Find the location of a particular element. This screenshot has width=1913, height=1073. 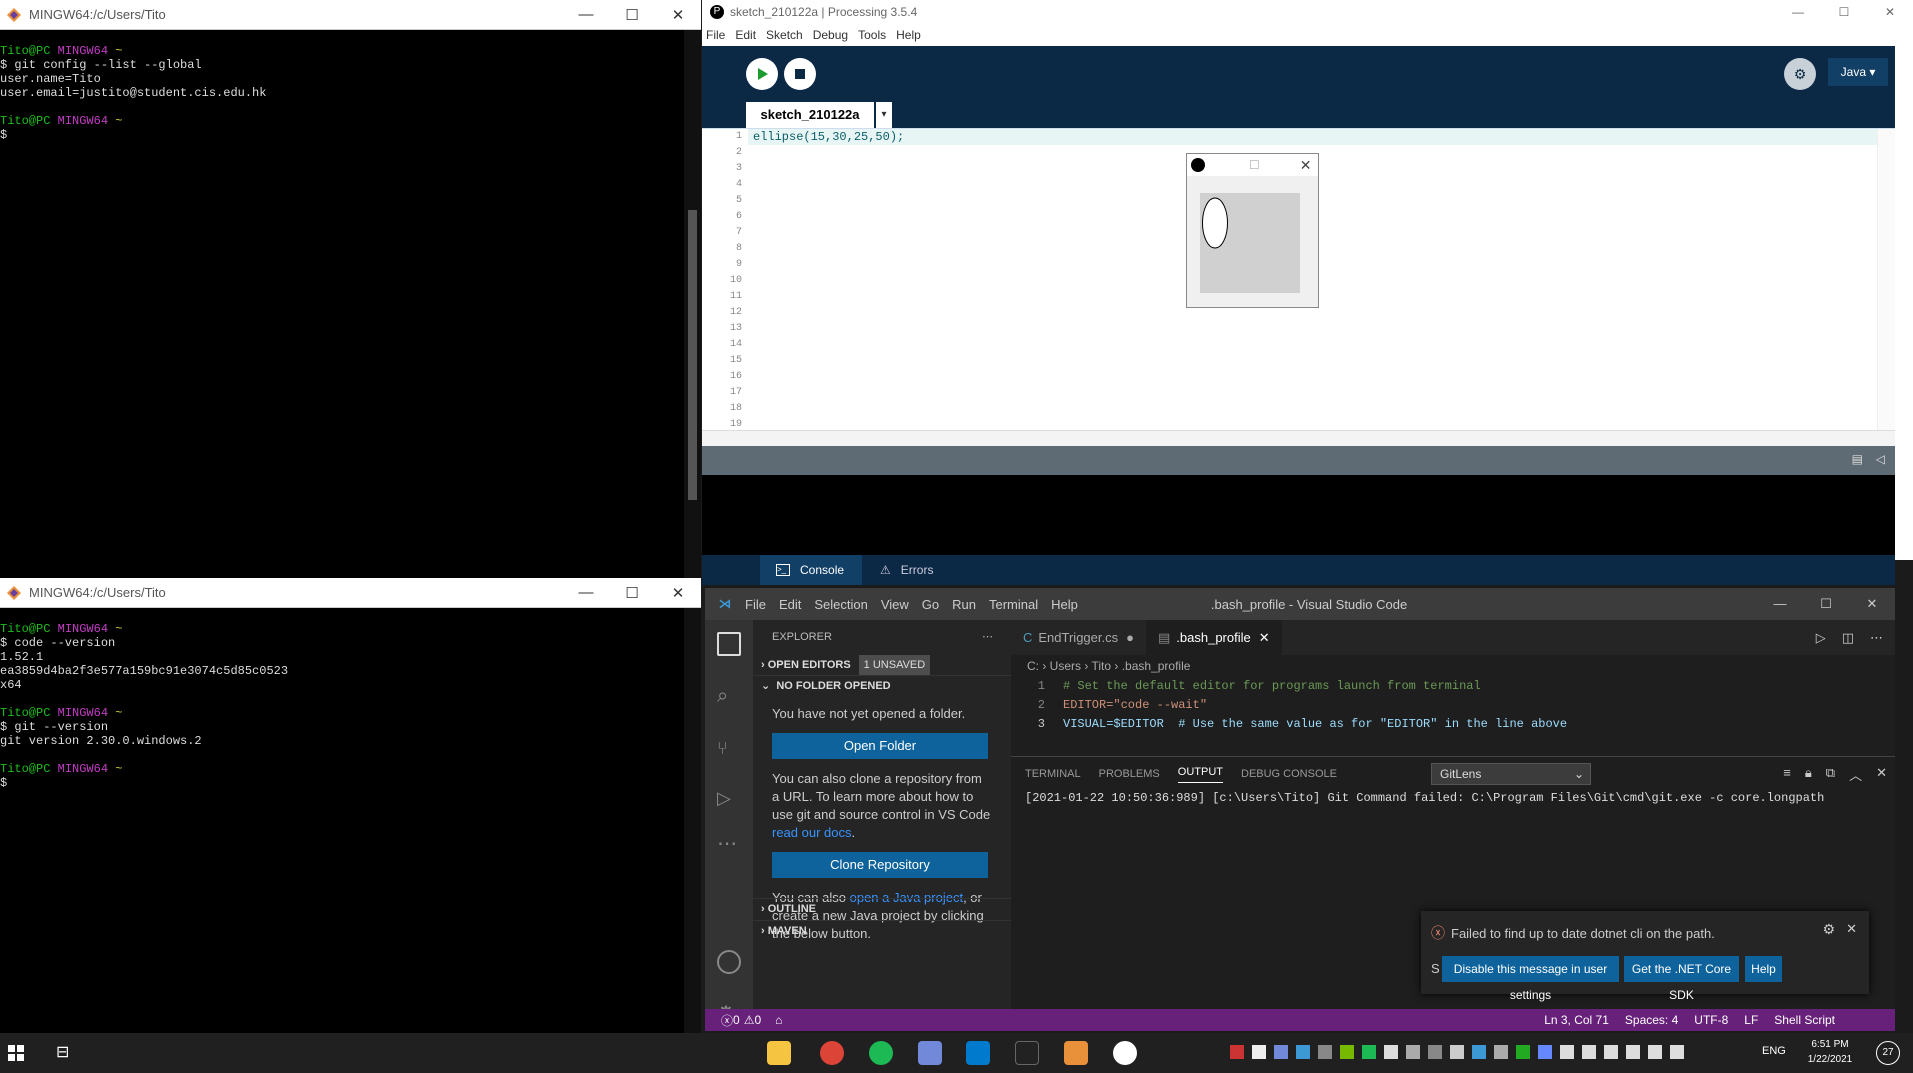

clone-repository-button: Clone Repository is located at coordinates (880, 865).